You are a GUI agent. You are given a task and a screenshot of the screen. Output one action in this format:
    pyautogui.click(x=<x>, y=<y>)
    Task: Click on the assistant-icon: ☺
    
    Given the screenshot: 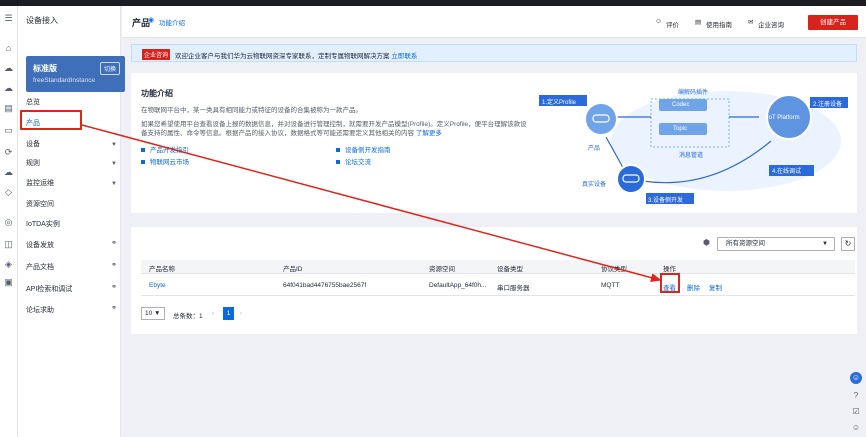 What is the action you would take?
    pyautogui.click(x=856, y=378)
    